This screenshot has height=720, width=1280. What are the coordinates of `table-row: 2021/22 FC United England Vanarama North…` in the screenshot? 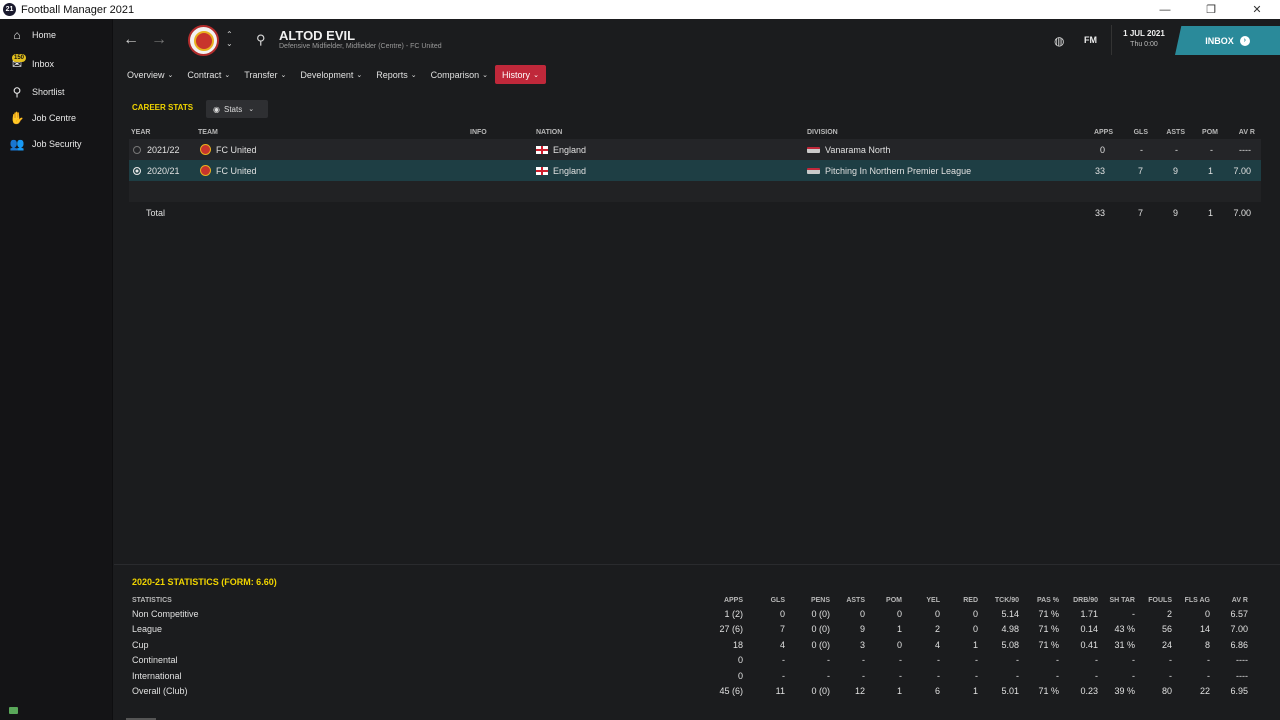 It's located at (695, 149).